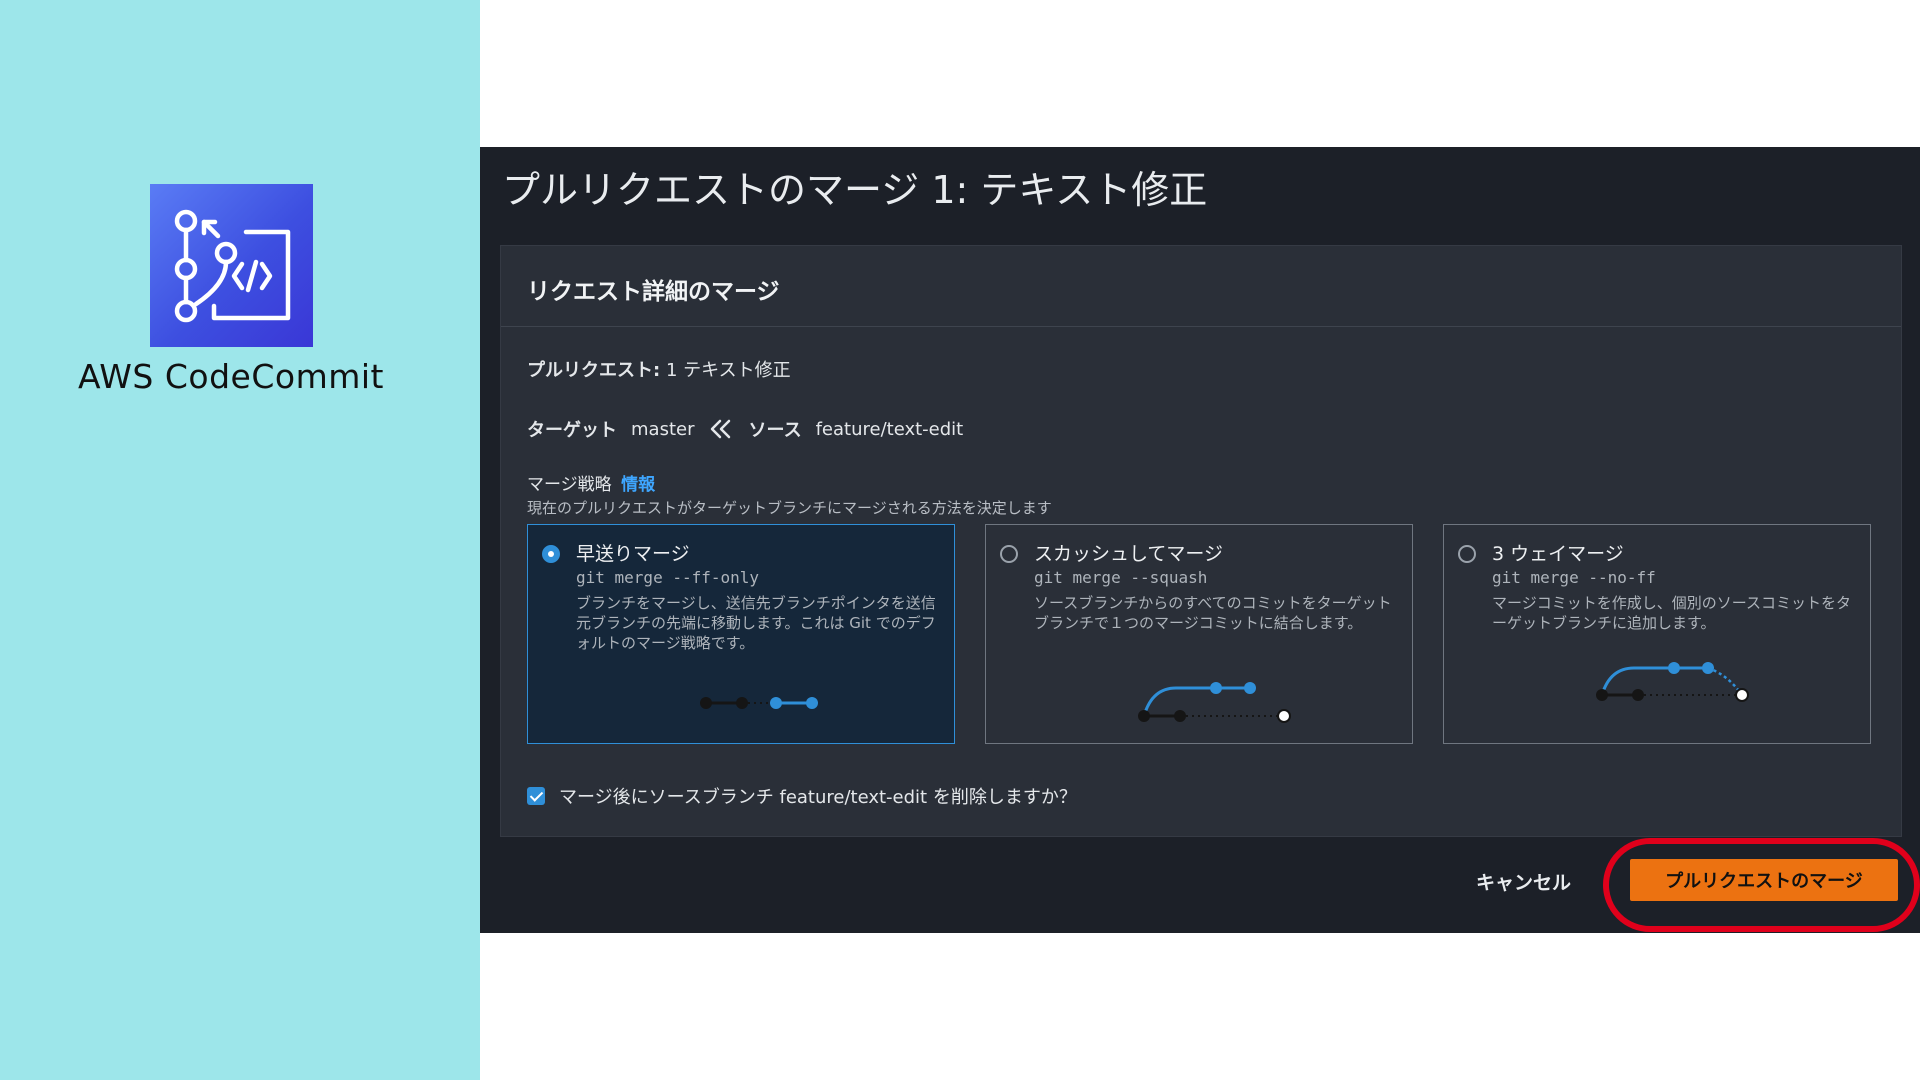 This screenshot has height=1080, width=1920. I want to click on delete-branch-name: feature/text-edit, so click(853, 797).